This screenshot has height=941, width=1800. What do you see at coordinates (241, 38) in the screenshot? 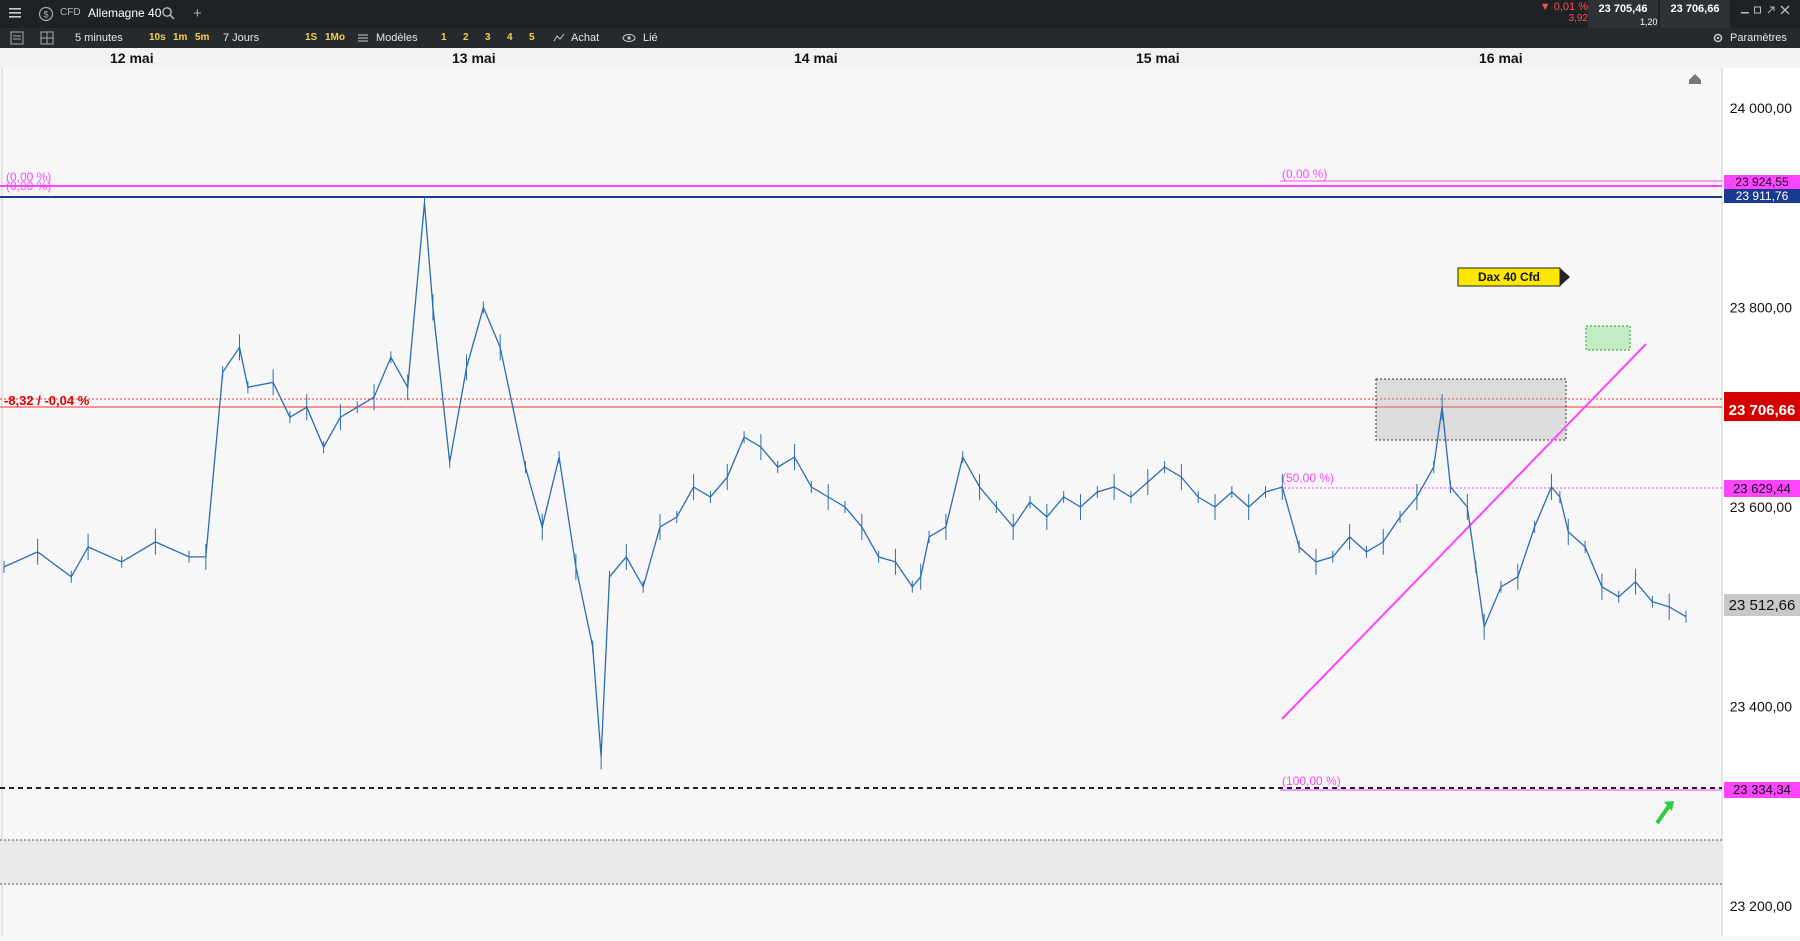
I see `range-select: 7 Jours` at bounding box center [241, 38].